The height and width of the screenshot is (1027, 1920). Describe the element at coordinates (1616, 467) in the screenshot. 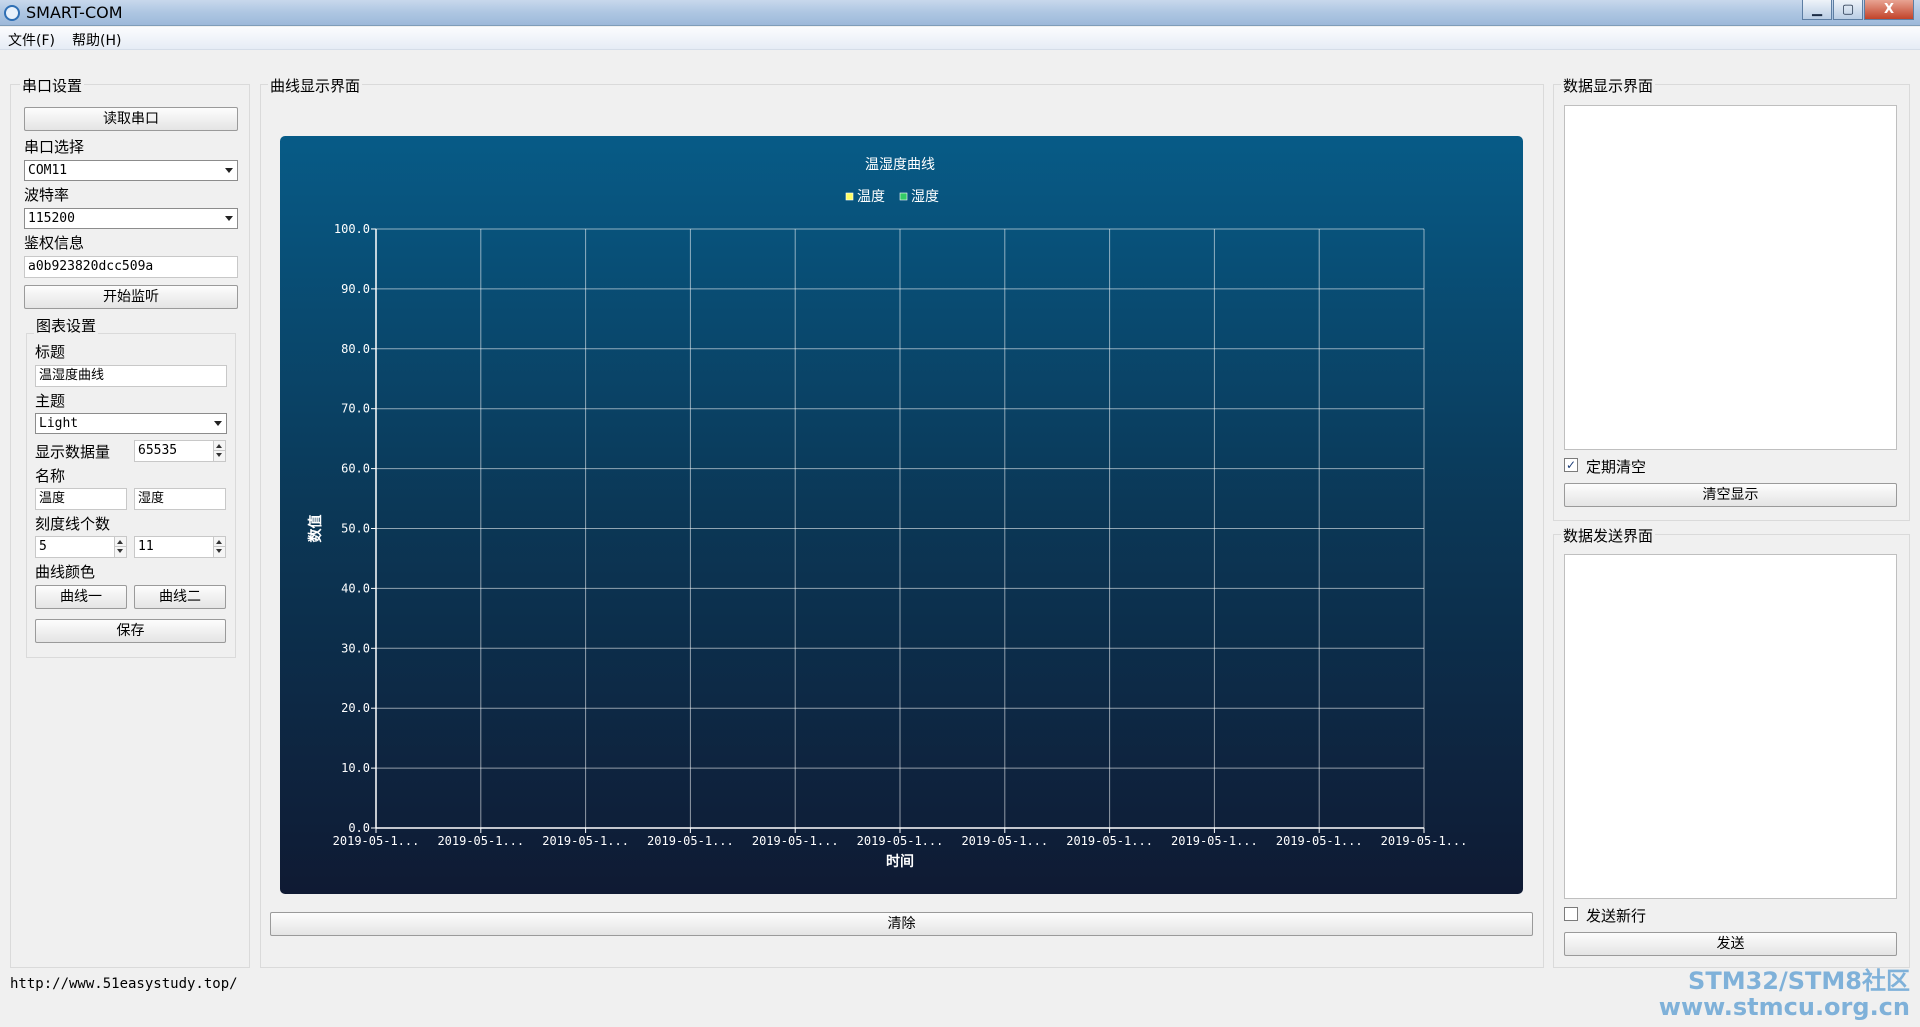

I see `auto-clear-label: 定期清空` at that location.